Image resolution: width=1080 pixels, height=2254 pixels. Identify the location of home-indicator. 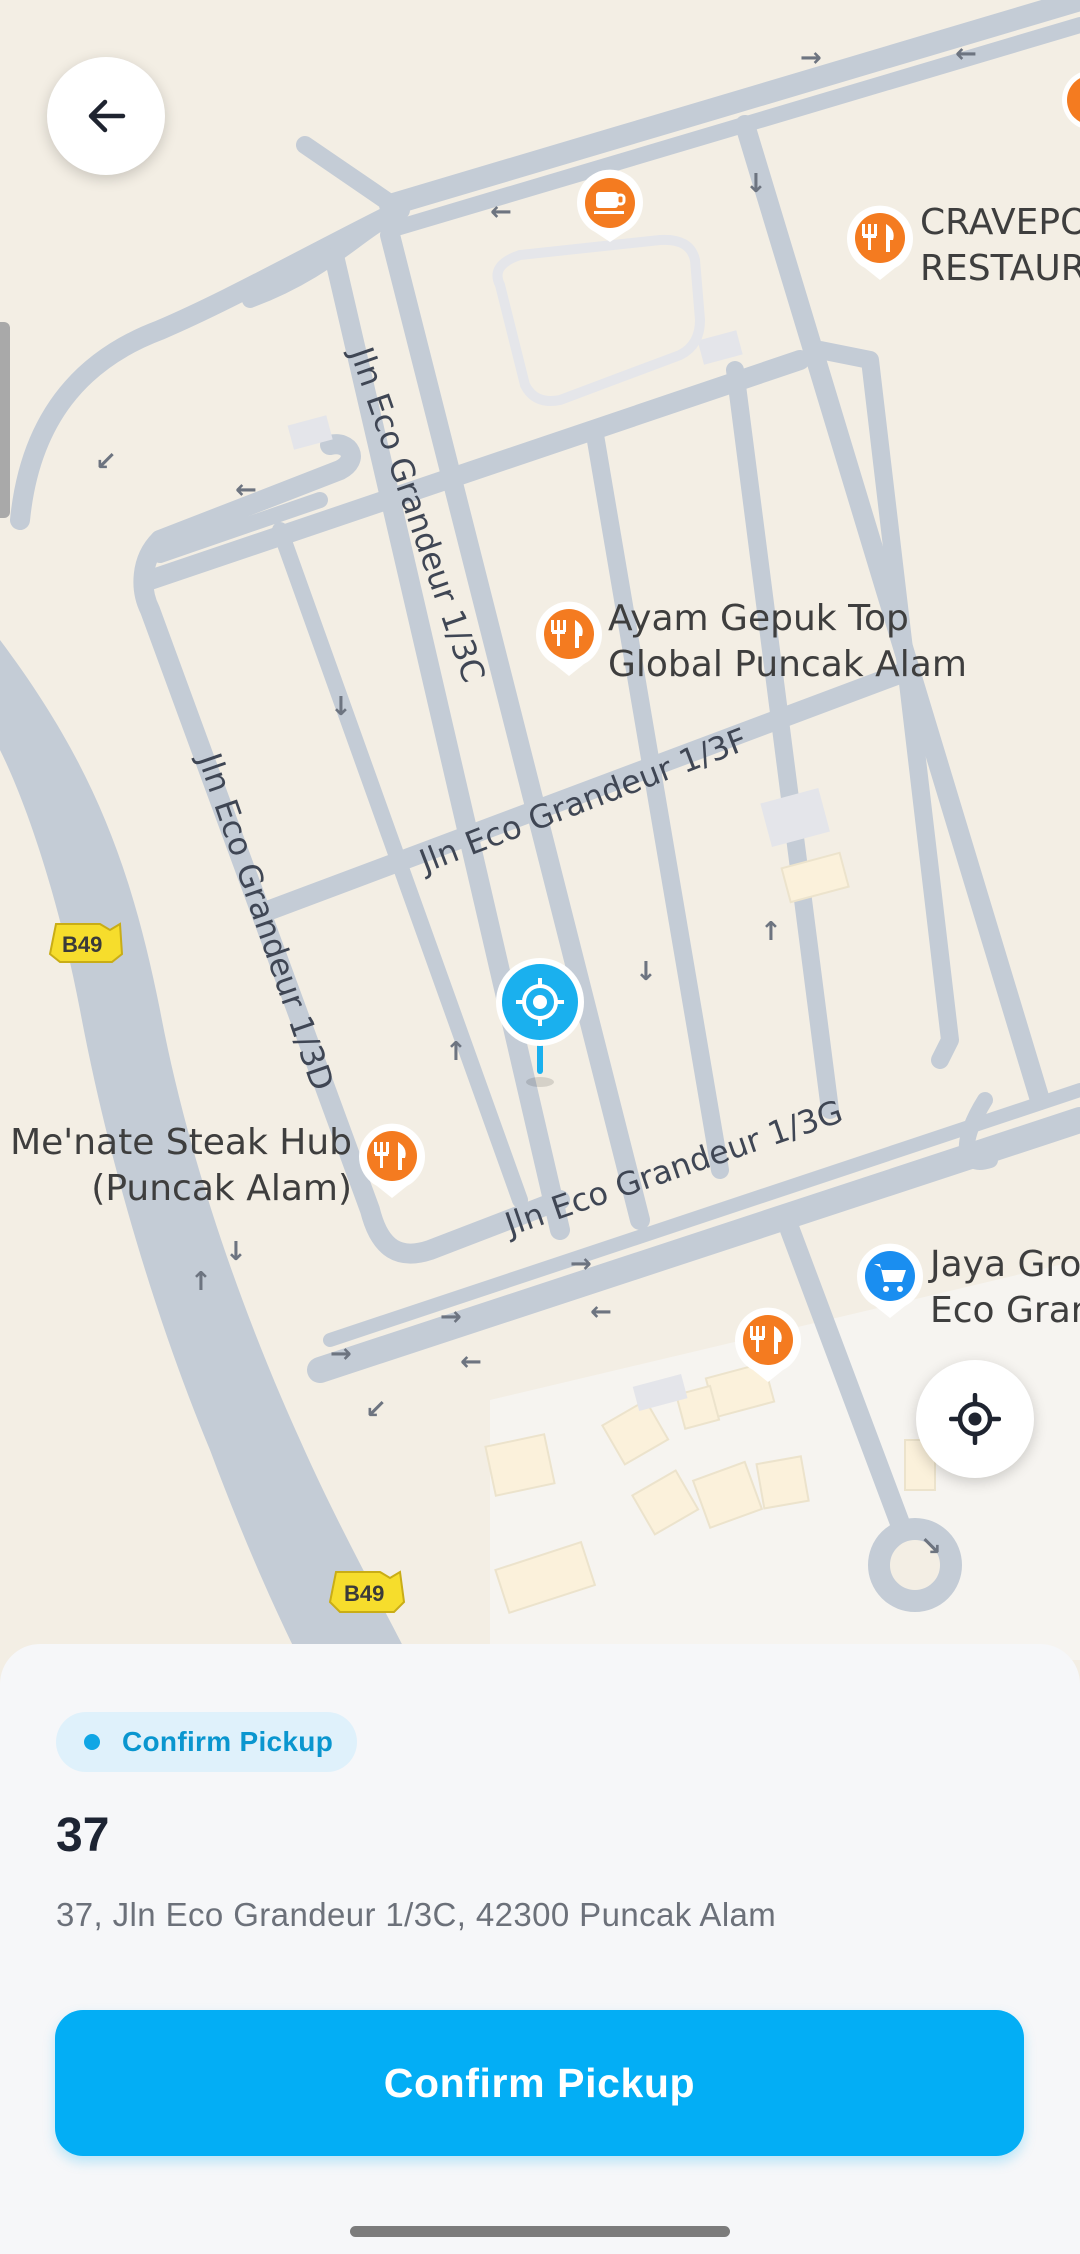
(540, 2231).